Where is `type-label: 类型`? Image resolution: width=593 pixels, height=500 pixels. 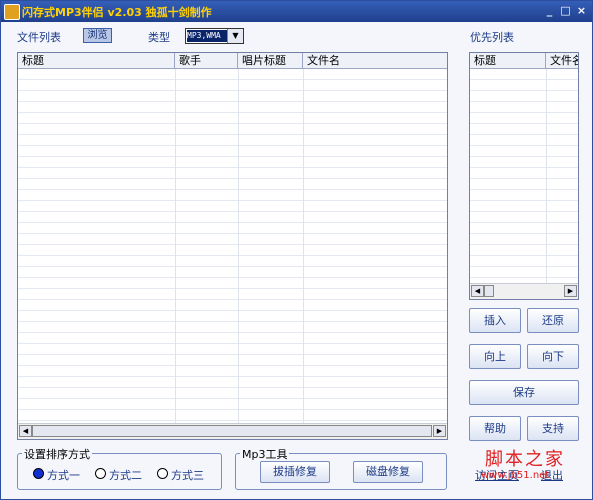 type-label: 类型 is located at coordinates (159, 37).